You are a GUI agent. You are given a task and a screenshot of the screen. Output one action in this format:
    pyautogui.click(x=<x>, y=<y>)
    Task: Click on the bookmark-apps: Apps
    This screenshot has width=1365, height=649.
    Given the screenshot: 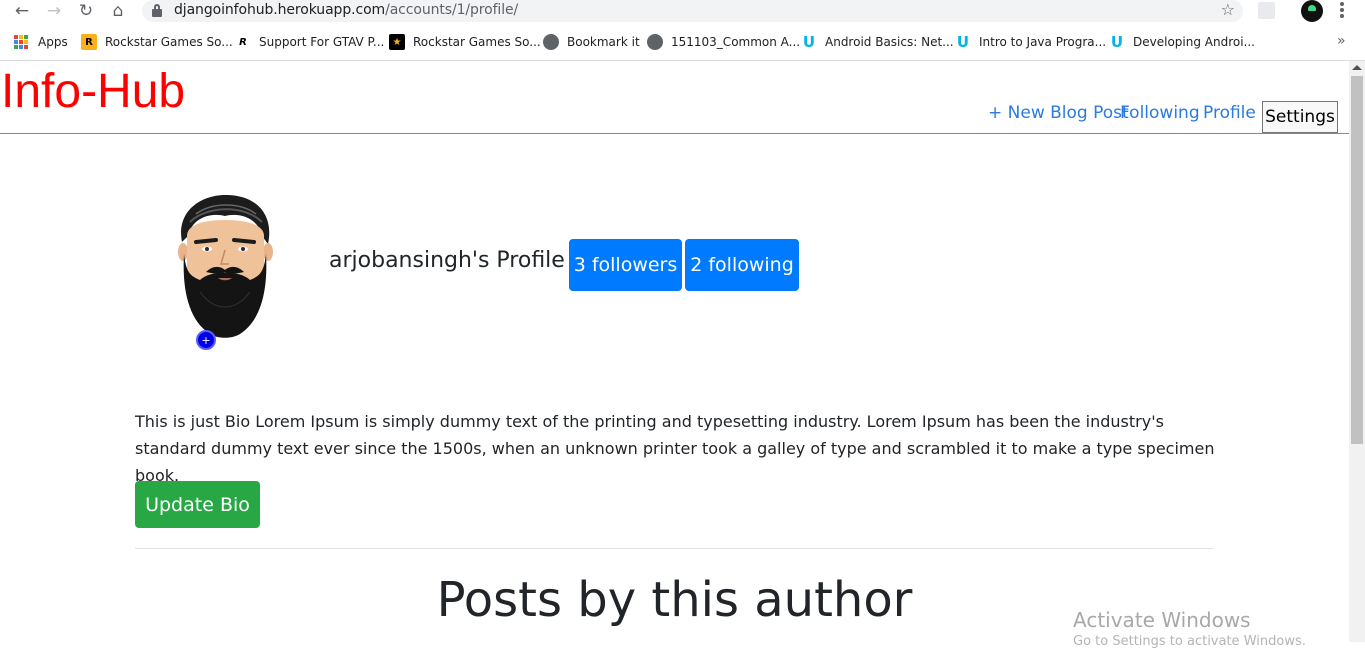 What is the action you would take?
    pyautogui.click(x=41, y=42)
    